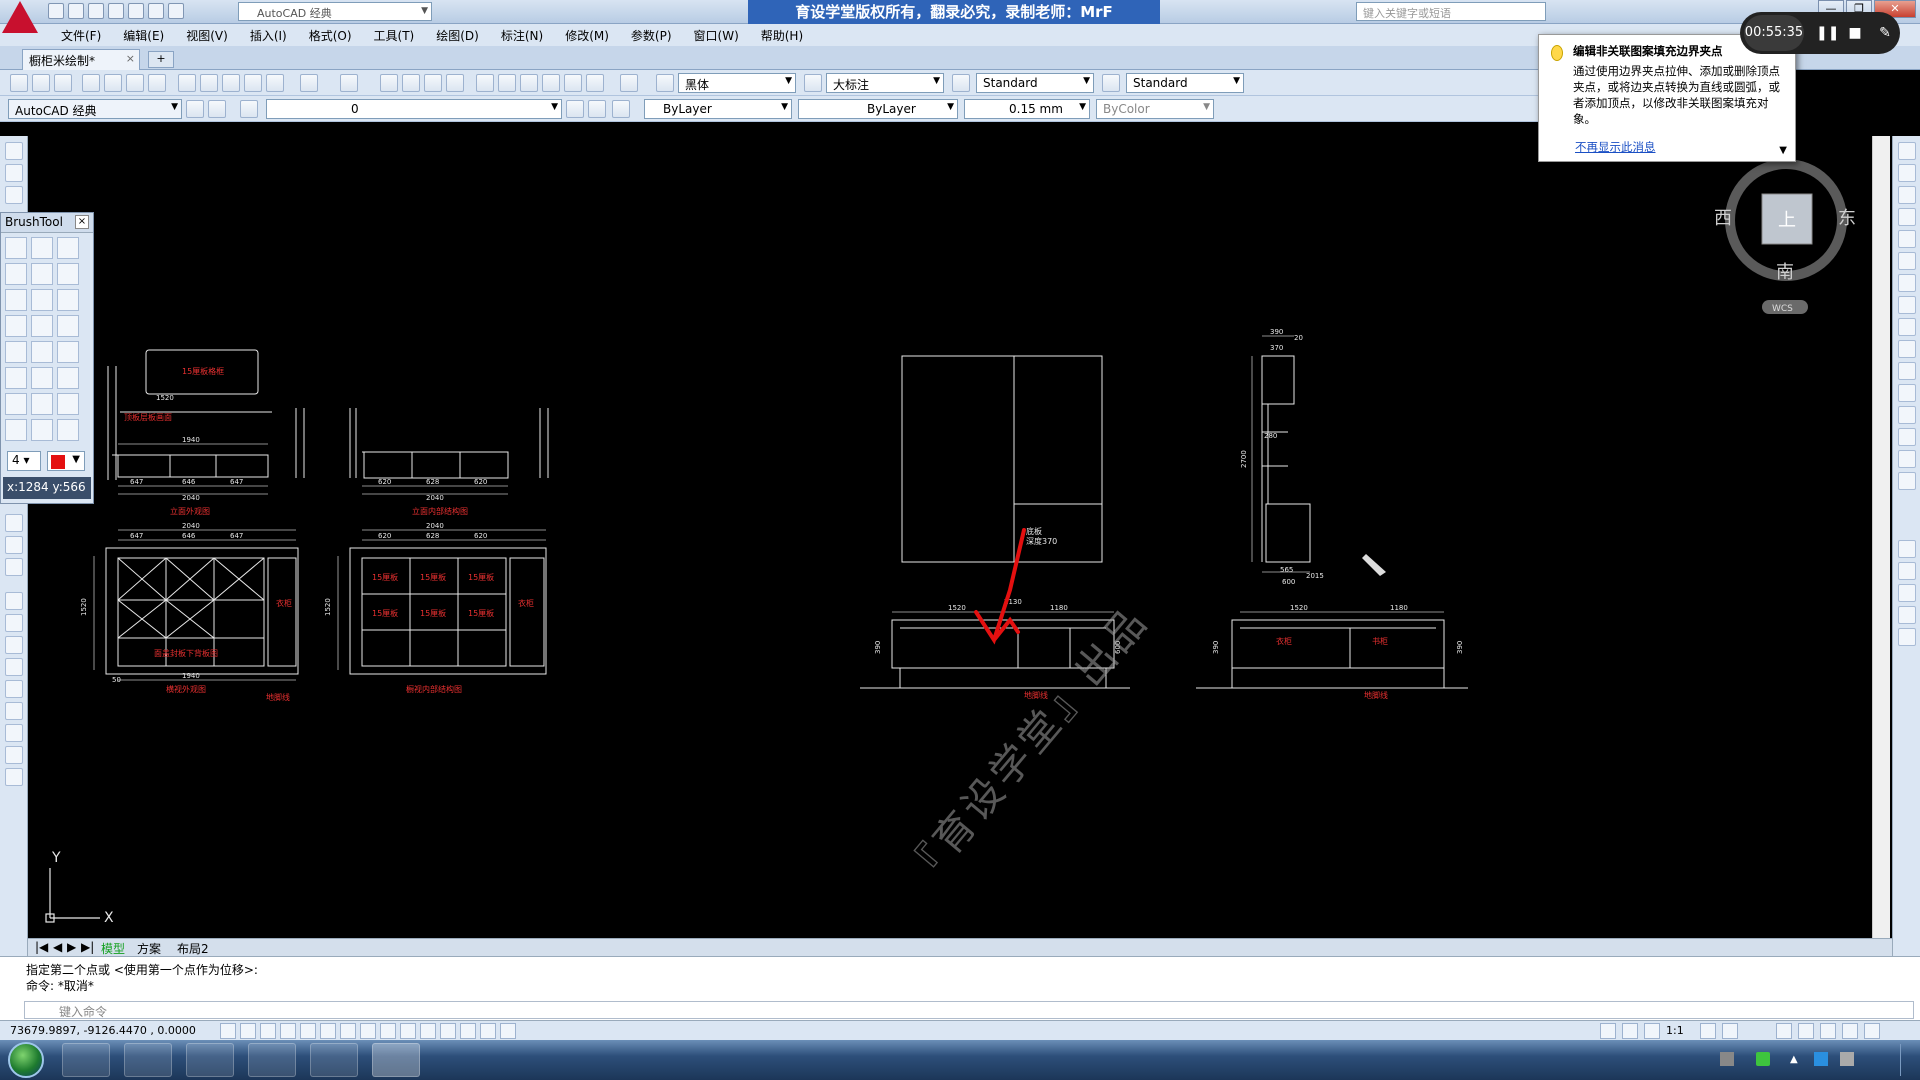 The image size is (1920, 1080). Describe the element at coordinates (507, 83) in the screenshot. I see `design-center-icon` at that location.